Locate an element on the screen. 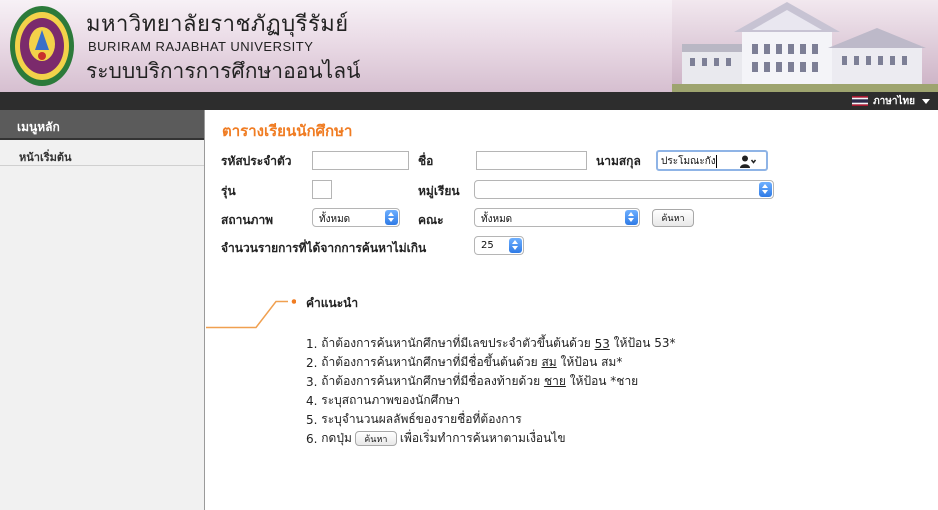 This screenshot has width=938, height=510. surname-input: ประโมณะกัง is located at coordinates (712, 160).